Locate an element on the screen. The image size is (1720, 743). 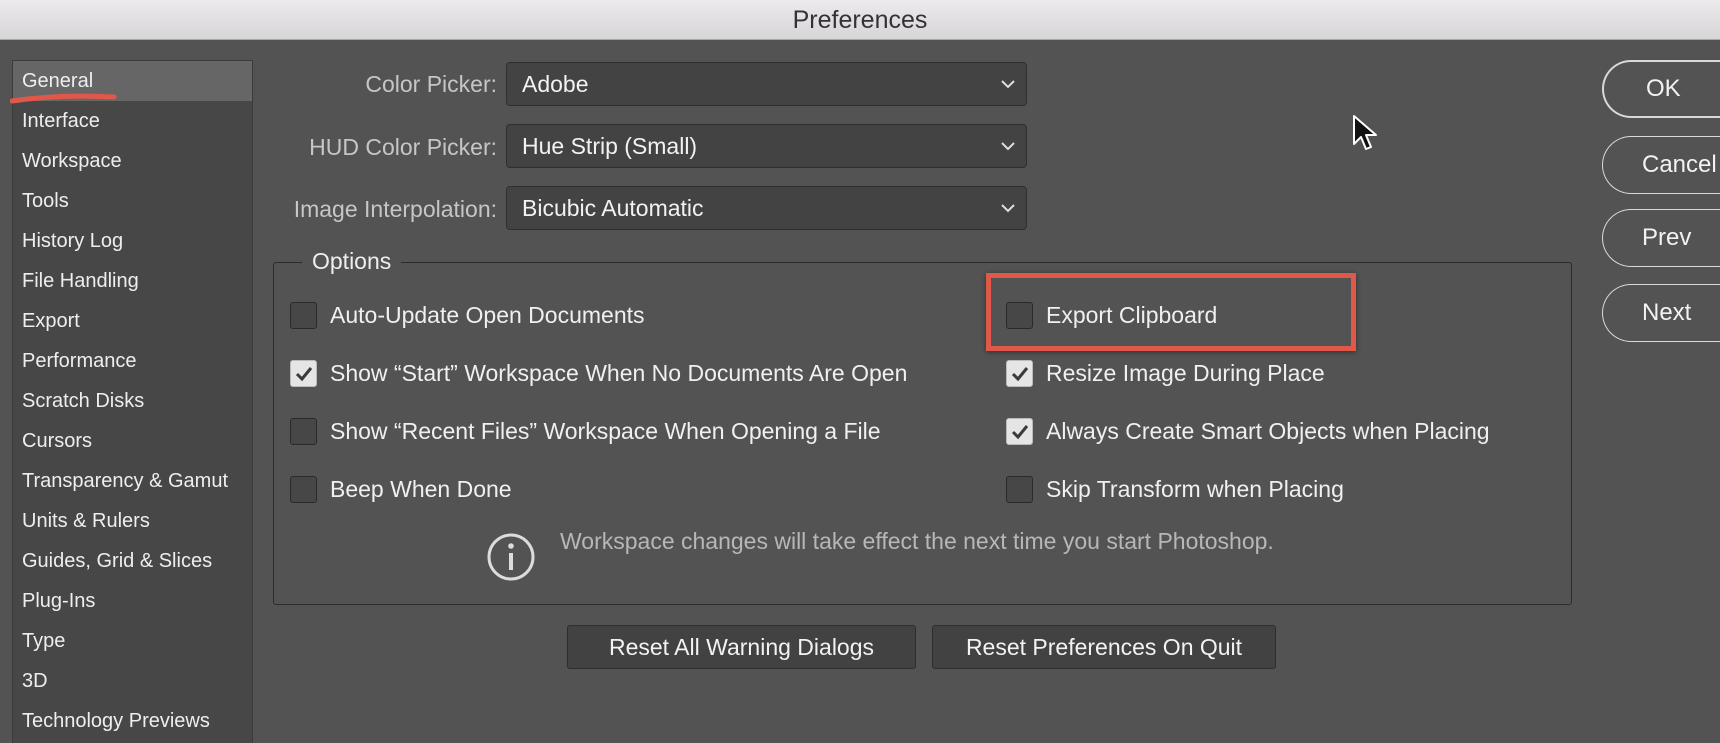
show-start-workspace-checkbox is located at coordinates (303, 373).